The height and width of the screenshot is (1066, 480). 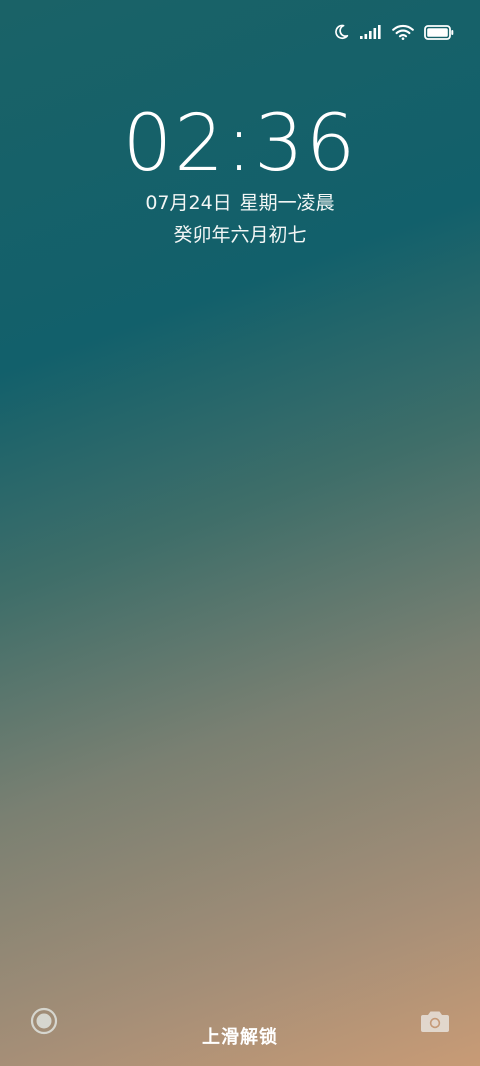 I want to click on clock-widget: 02:36 07月24日 星期一凌晨 癸卯年六月初七, so click(x=240, y=174).